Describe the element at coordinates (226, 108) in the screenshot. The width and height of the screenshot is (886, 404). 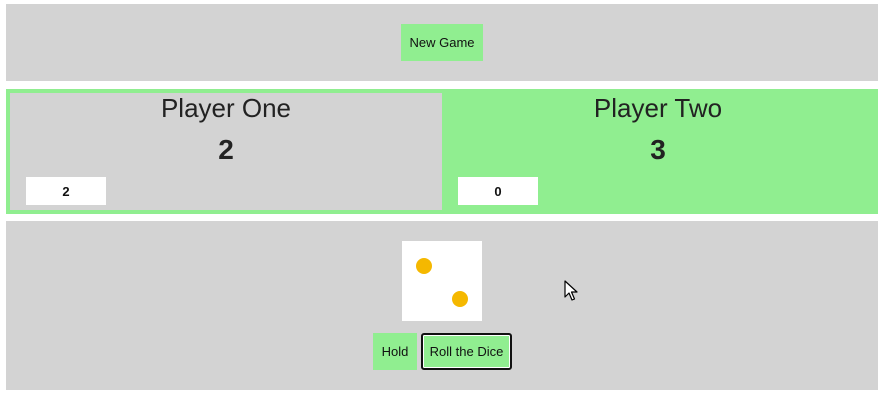
I see `player-one-name: Player One` at that location.